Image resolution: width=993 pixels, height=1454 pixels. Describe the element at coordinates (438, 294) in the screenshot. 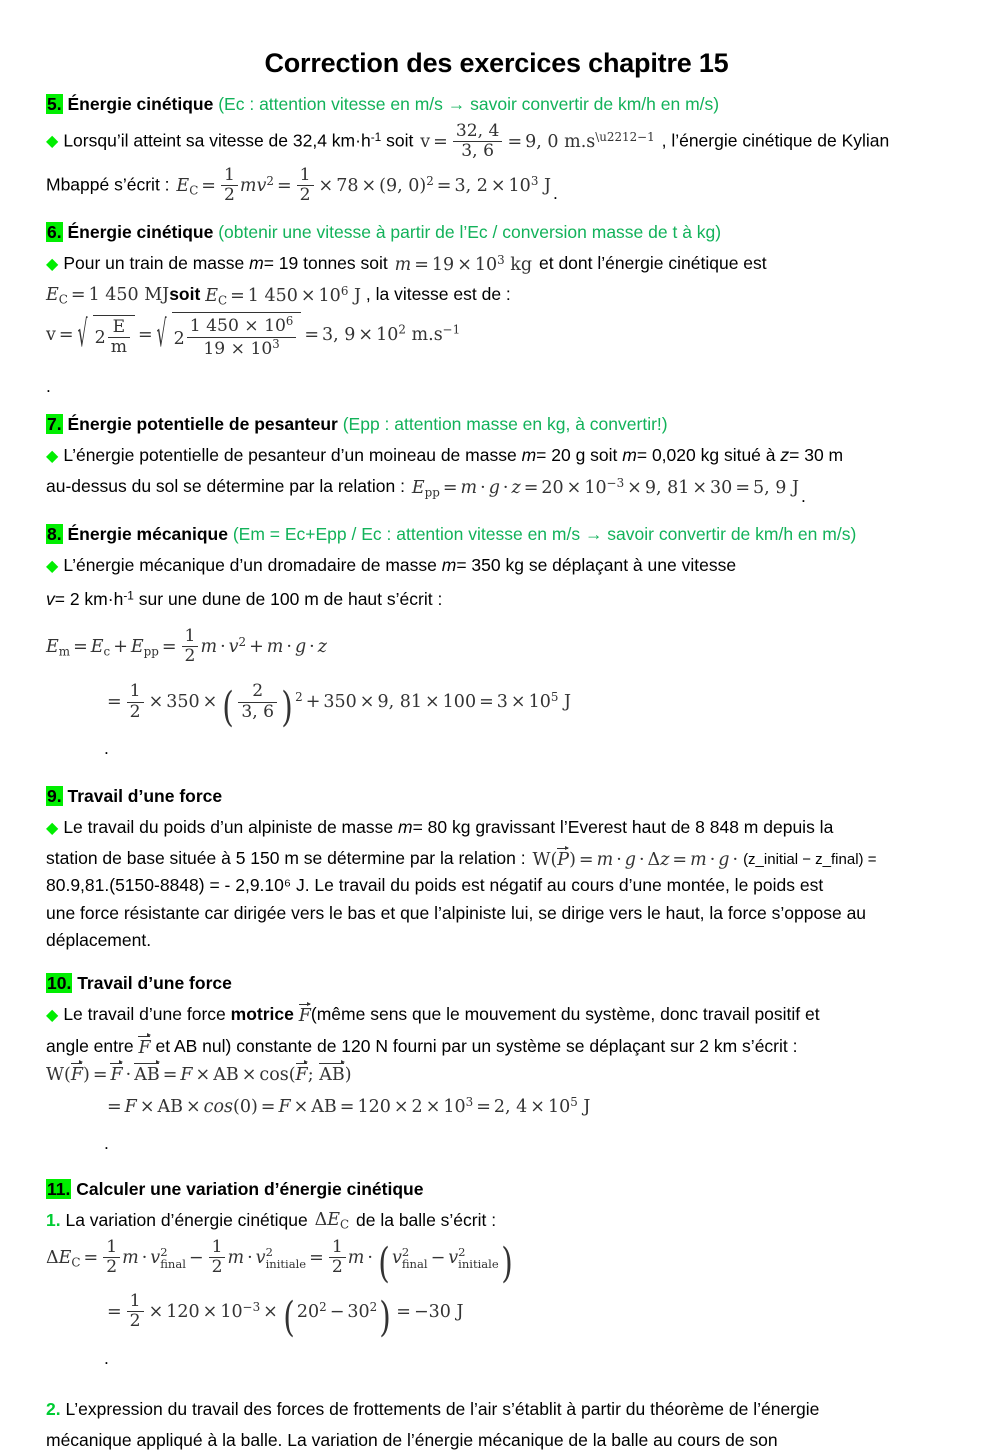

I see `section-6-after: , la vitesse est de :` at that location.